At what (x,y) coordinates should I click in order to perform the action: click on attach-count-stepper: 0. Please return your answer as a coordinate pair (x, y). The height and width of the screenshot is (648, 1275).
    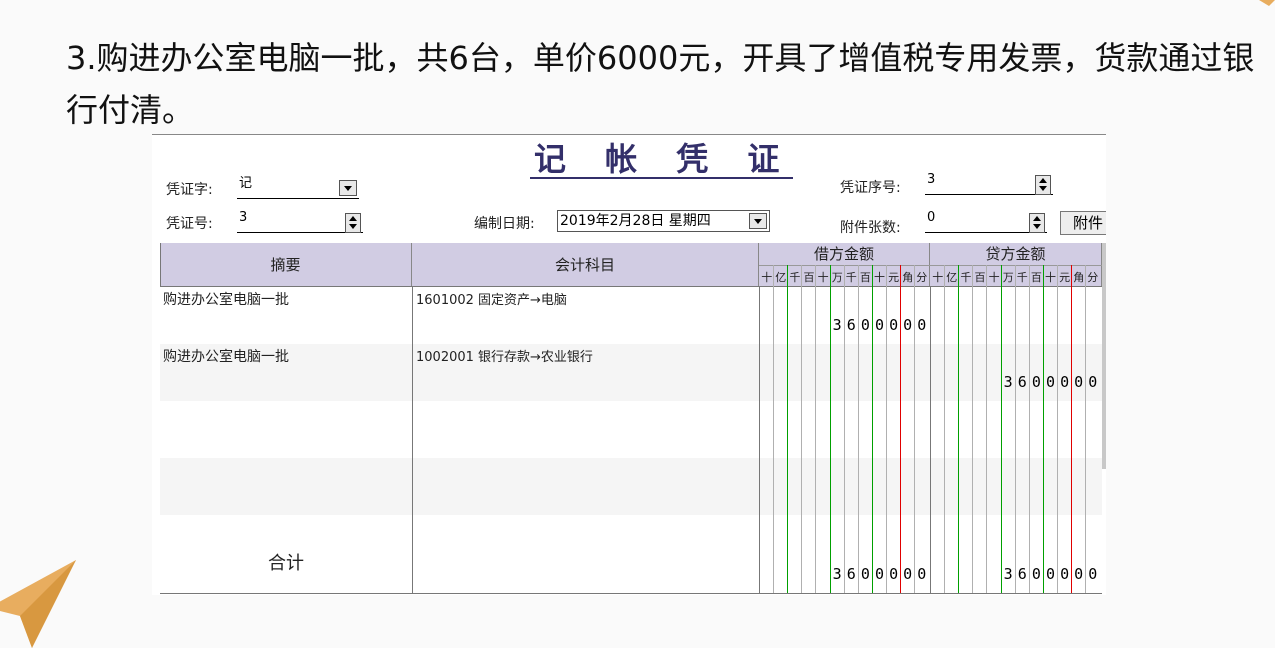
    Looking at the image, I should click on (986, 221).